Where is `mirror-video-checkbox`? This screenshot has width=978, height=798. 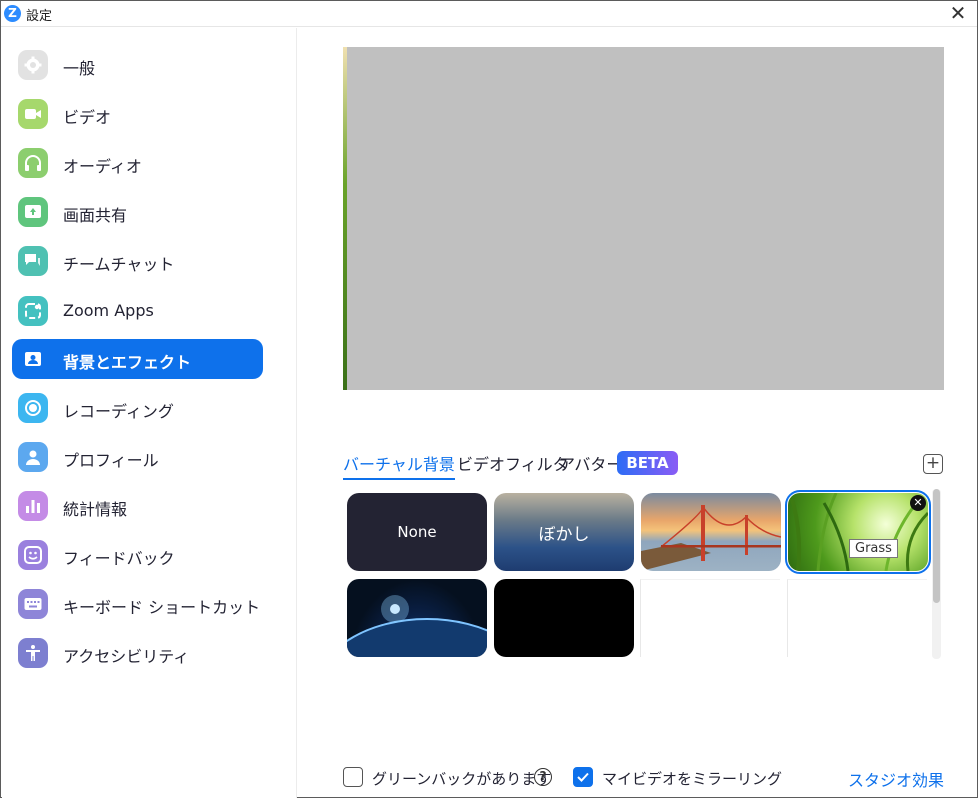 mirror-video-checkbox is located at coordinates (583, 777).